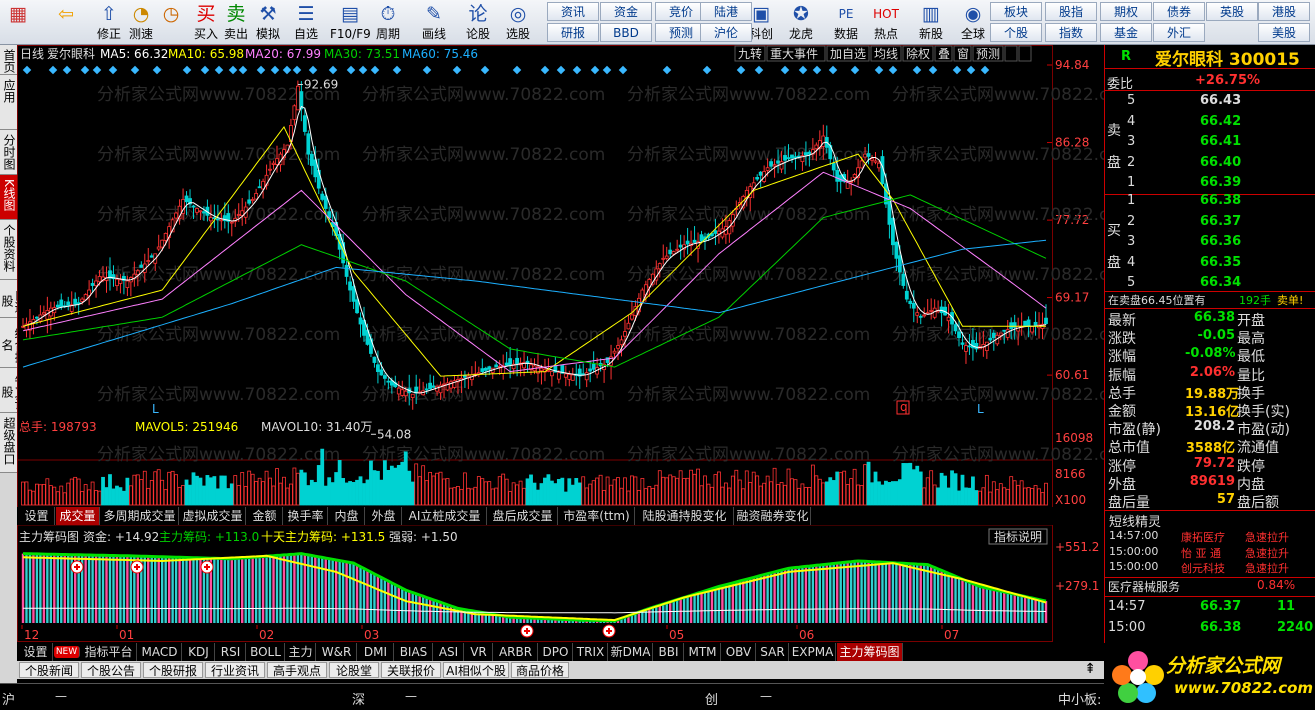 This screenshot has width=1315, height=710. Describe the element at coordinates (265, 516) in the screenshot. I see `volume-tab-4: 金额` at that location.